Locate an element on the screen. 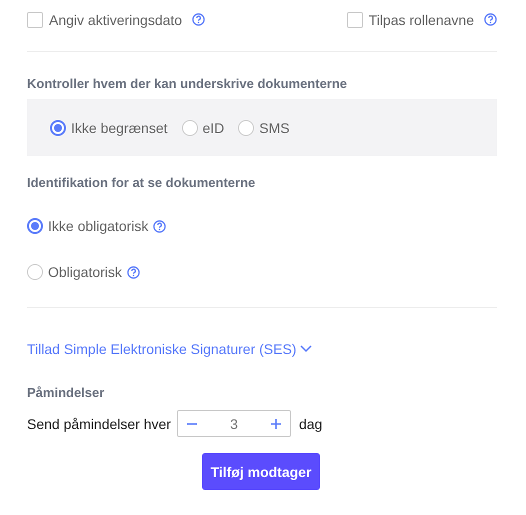 The width and height of the screenshot is (526, 515). plus-button is located at coordinates (276, 424).